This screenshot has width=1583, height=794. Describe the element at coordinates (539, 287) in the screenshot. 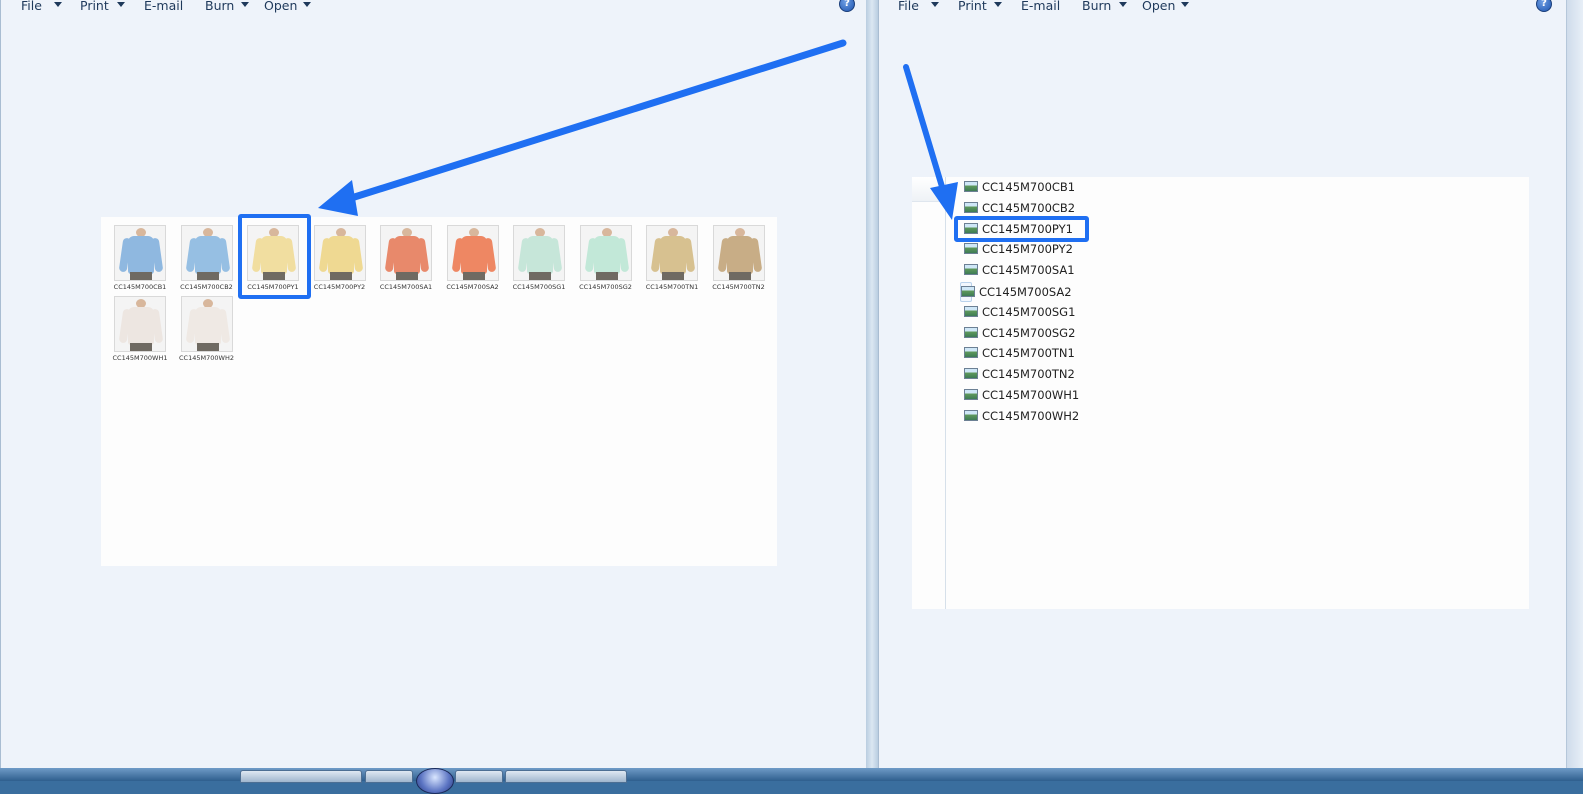

I see `thumbnail-label: CC145M700SG1` at that location.